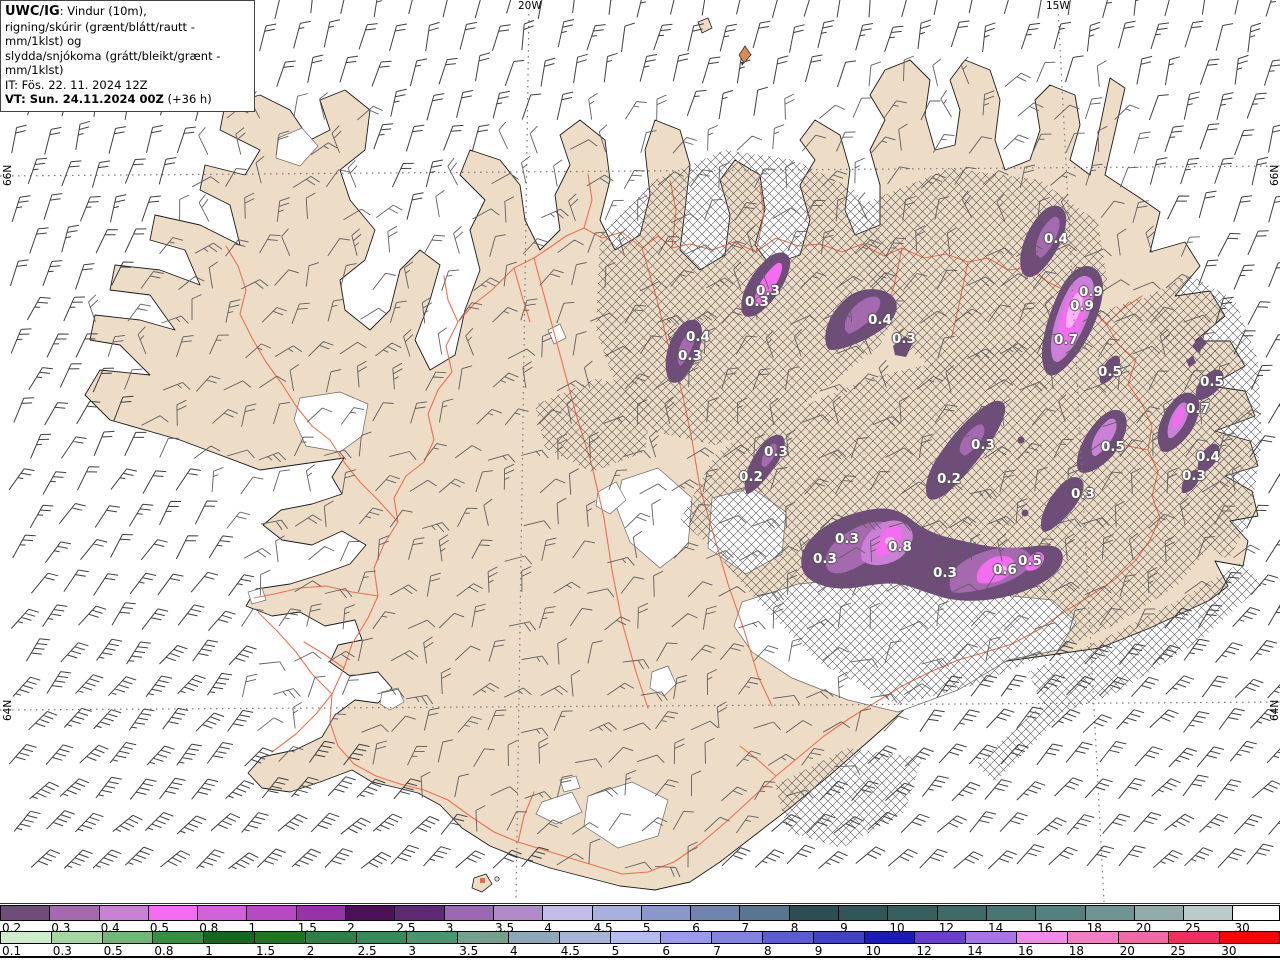 This screenshot has width=1280, height=960. Describe the element at coordinates (924, 951) in the screenshot. I see `scale-label: 12` at that location.